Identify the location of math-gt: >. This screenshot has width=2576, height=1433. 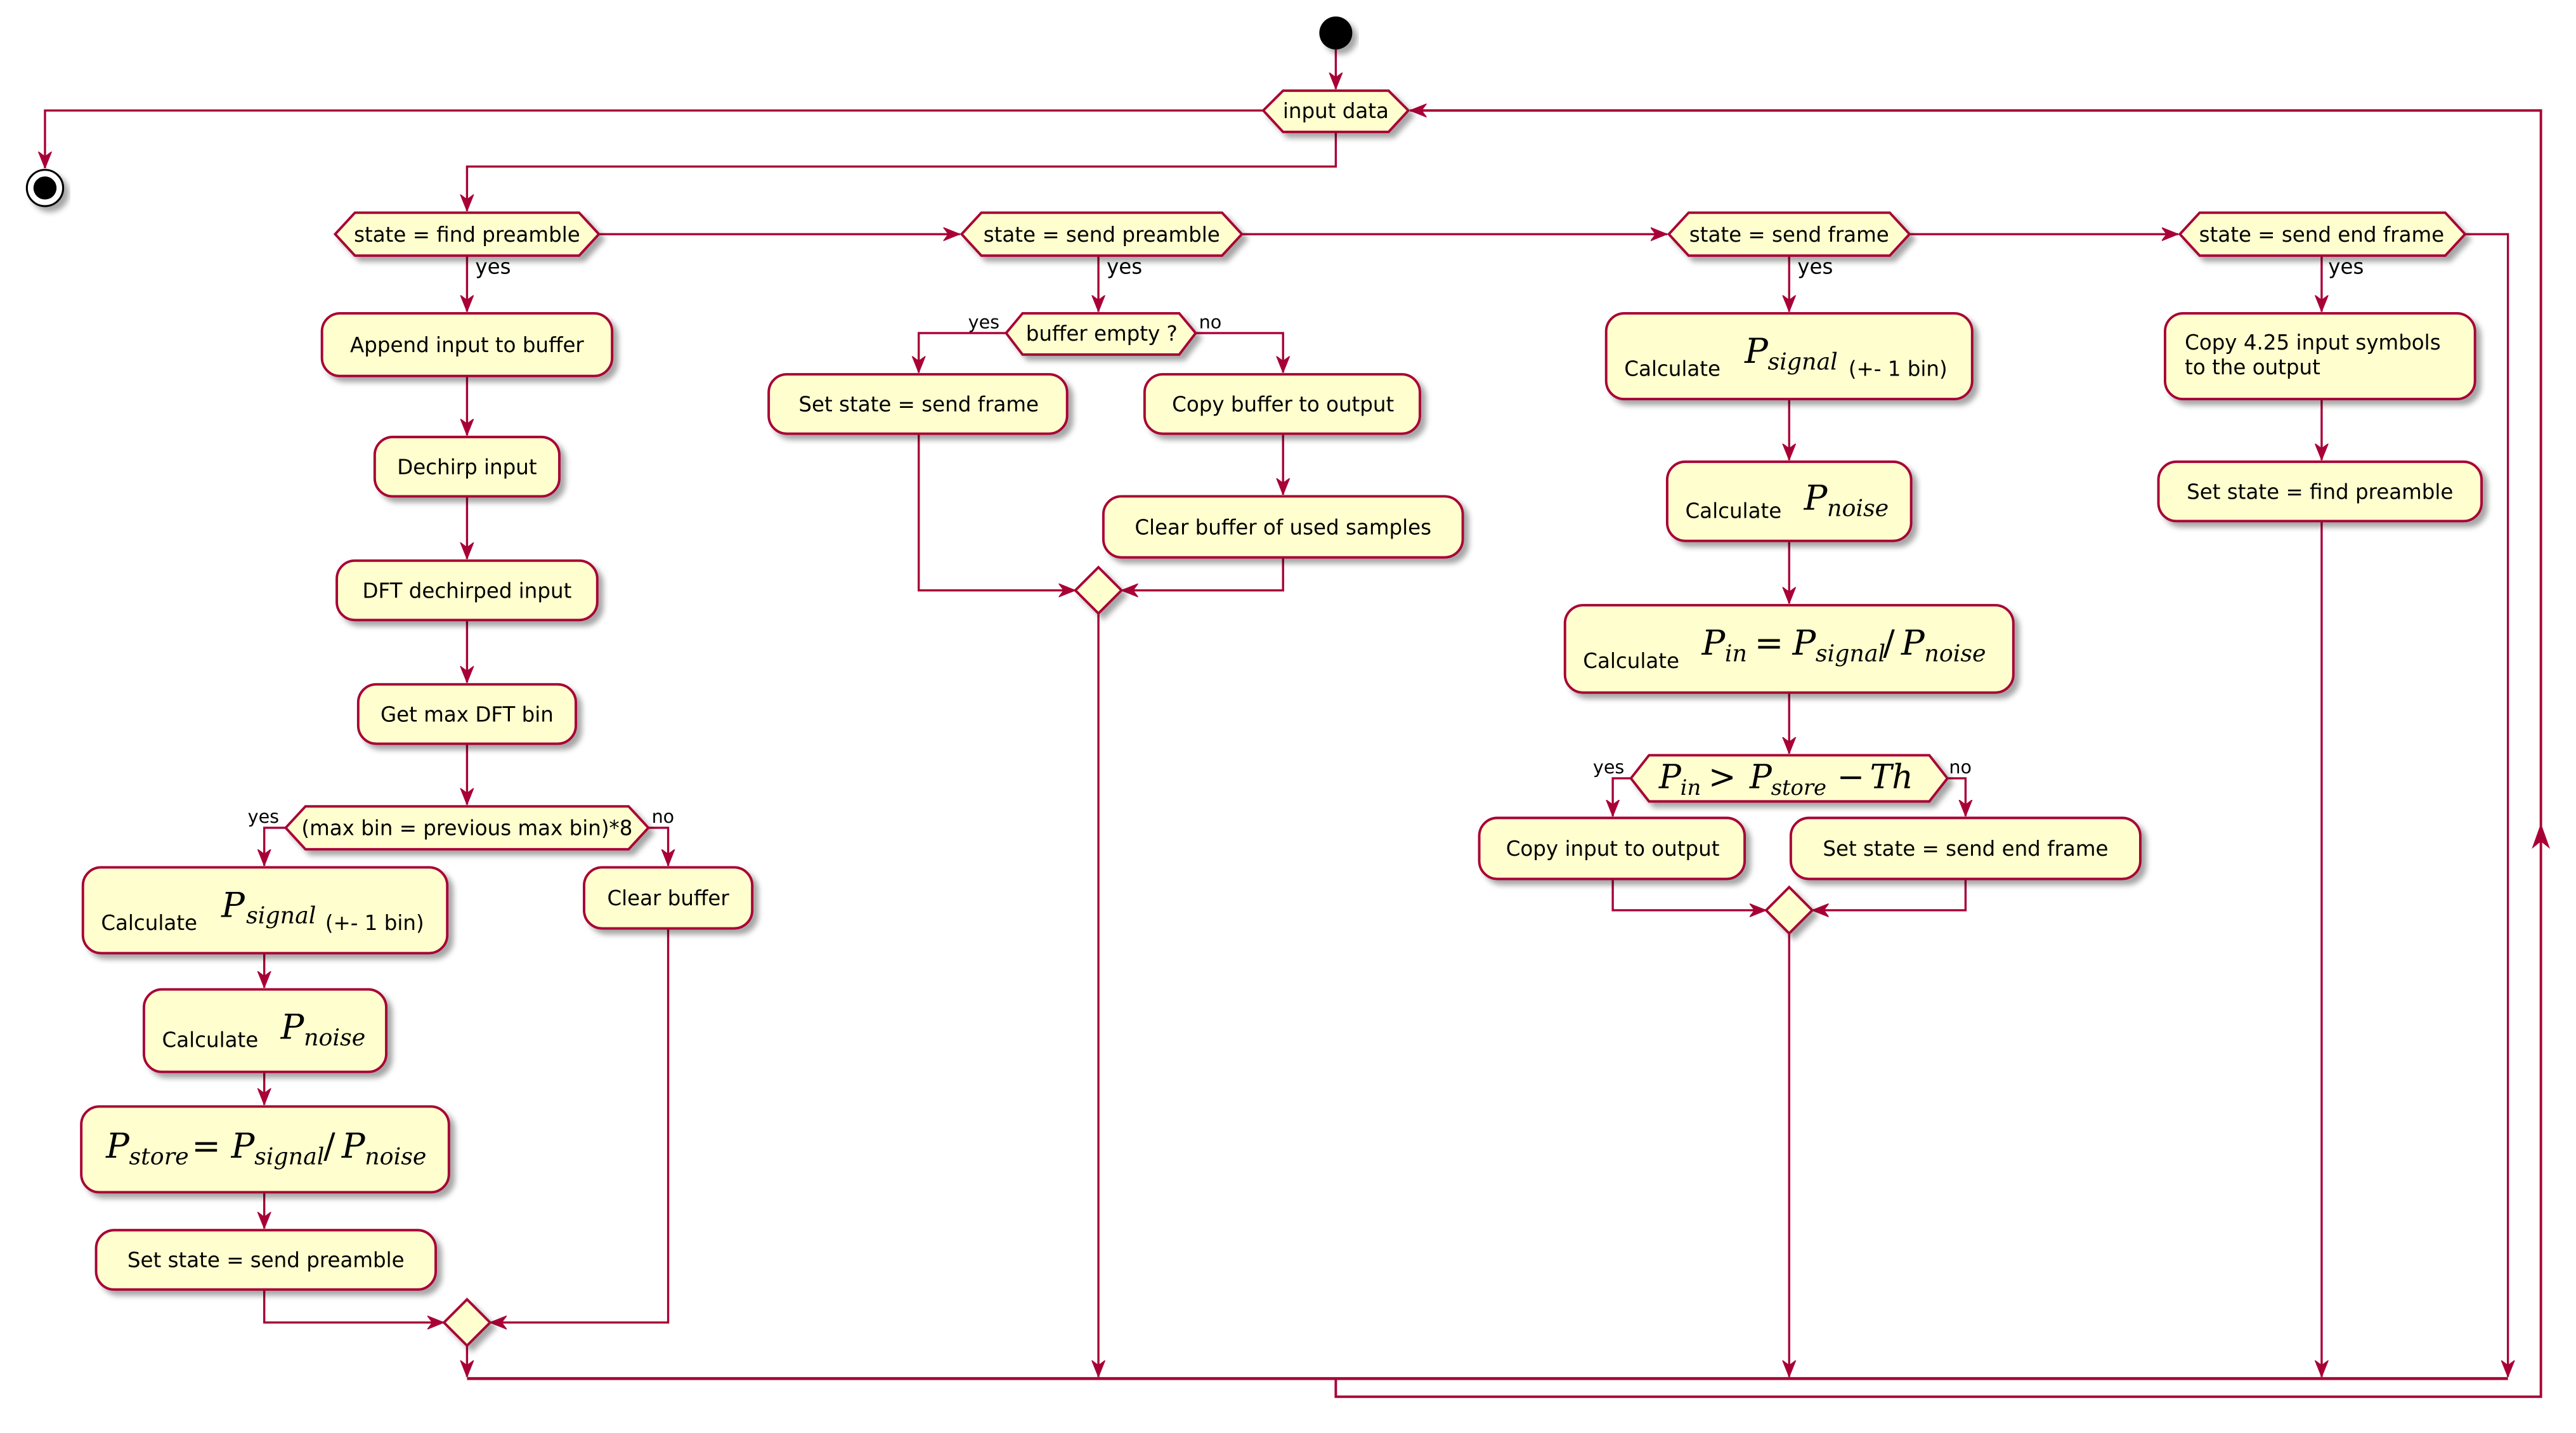
(1722, 778).